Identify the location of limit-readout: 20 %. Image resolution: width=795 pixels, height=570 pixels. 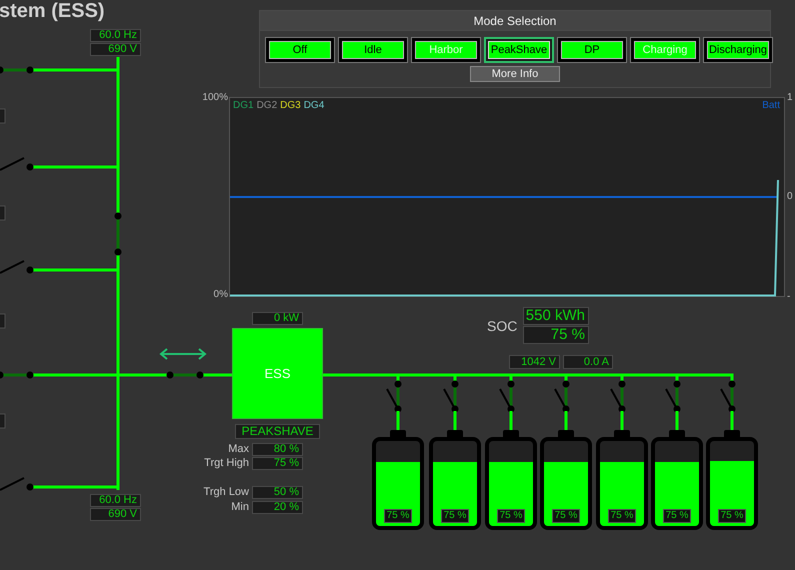
(277, 507).